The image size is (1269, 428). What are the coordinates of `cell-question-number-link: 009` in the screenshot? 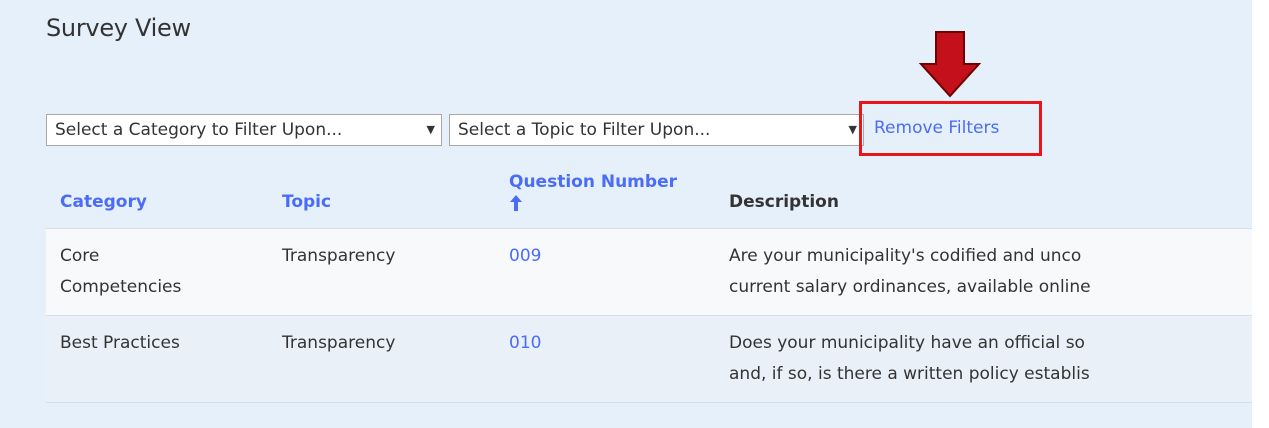 It's located at (605, 272).